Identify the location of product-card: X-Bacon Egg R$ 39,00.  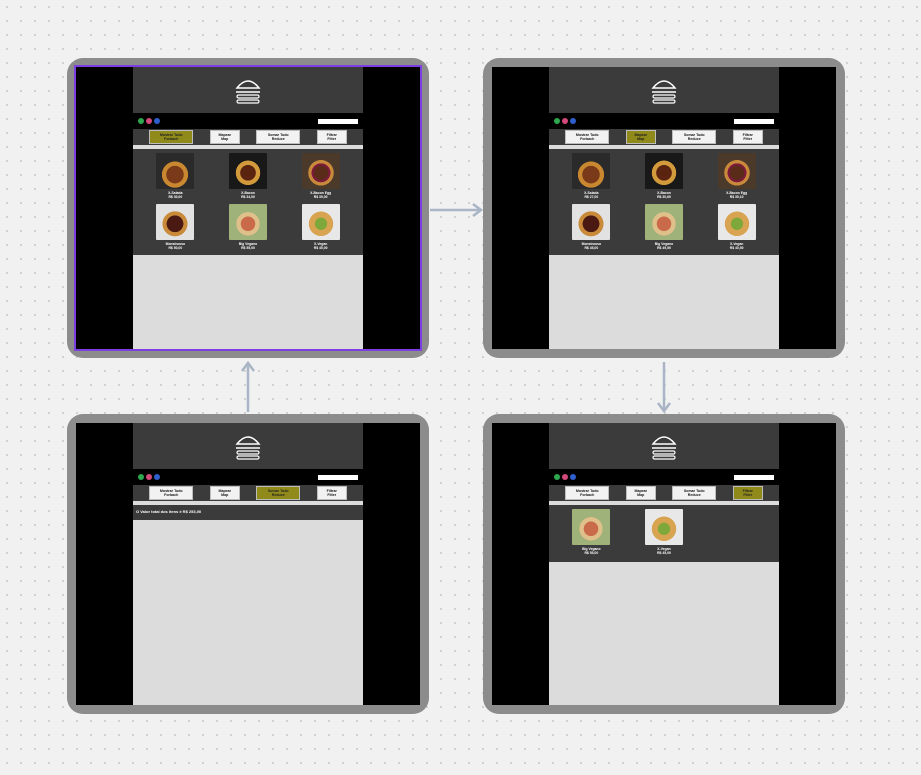
(320, 176).